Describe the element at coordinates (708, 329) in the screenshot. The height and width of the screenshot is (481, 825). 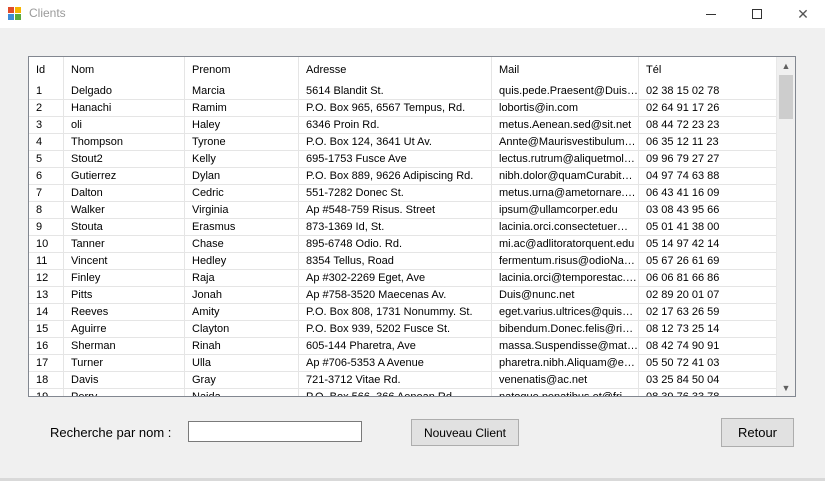
I see `table-cell: 08 12 73 25 14` at that location.